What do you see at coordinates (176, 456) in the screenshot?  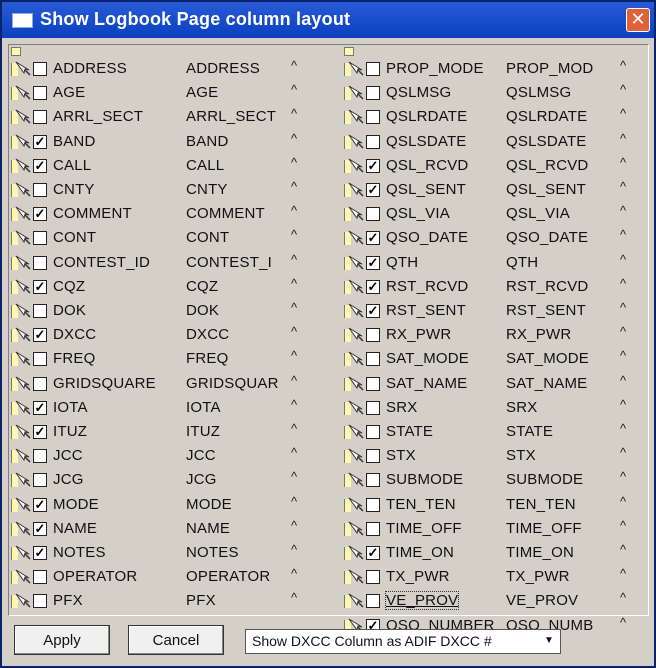 I see `column-row: JCC JCC ^` at bounding box center [176, 456].